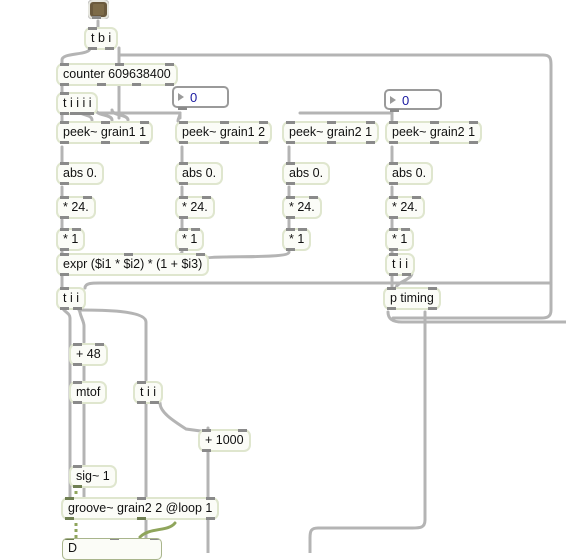  What do you see at coordinates (101, 38) in the screenshot?
I see `object-trigger-b-i: t b i` at bounding box center [101, 38].